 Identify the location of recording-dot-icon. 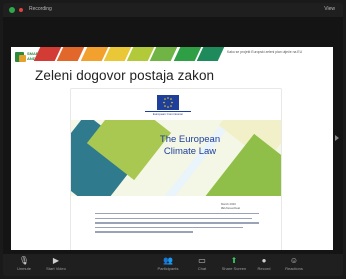
(21, 10).